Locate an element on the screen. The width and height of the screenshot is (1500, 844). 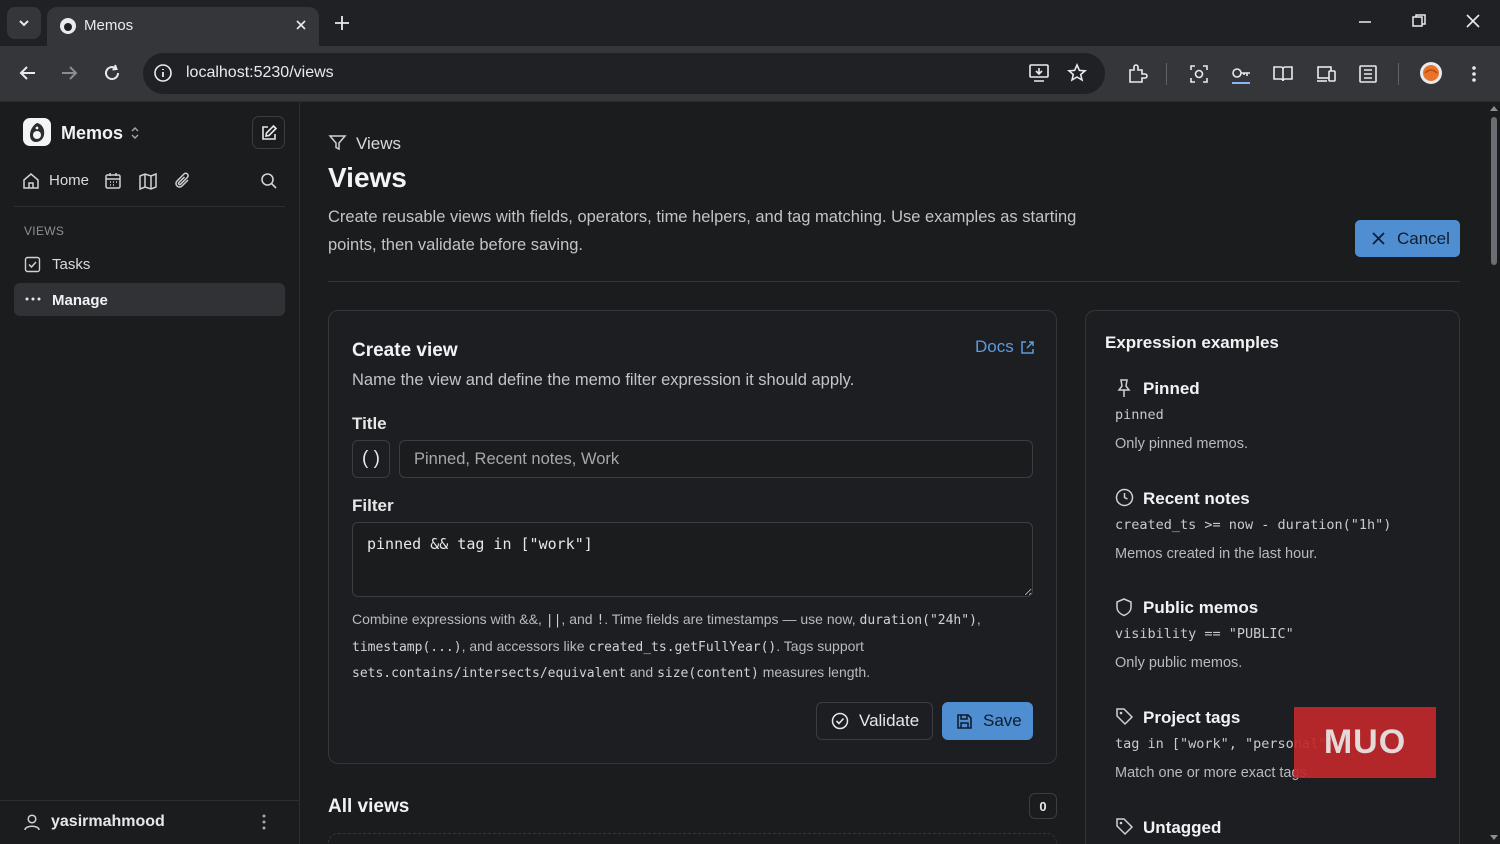
memos-logo is located at coordinates (37, 132).